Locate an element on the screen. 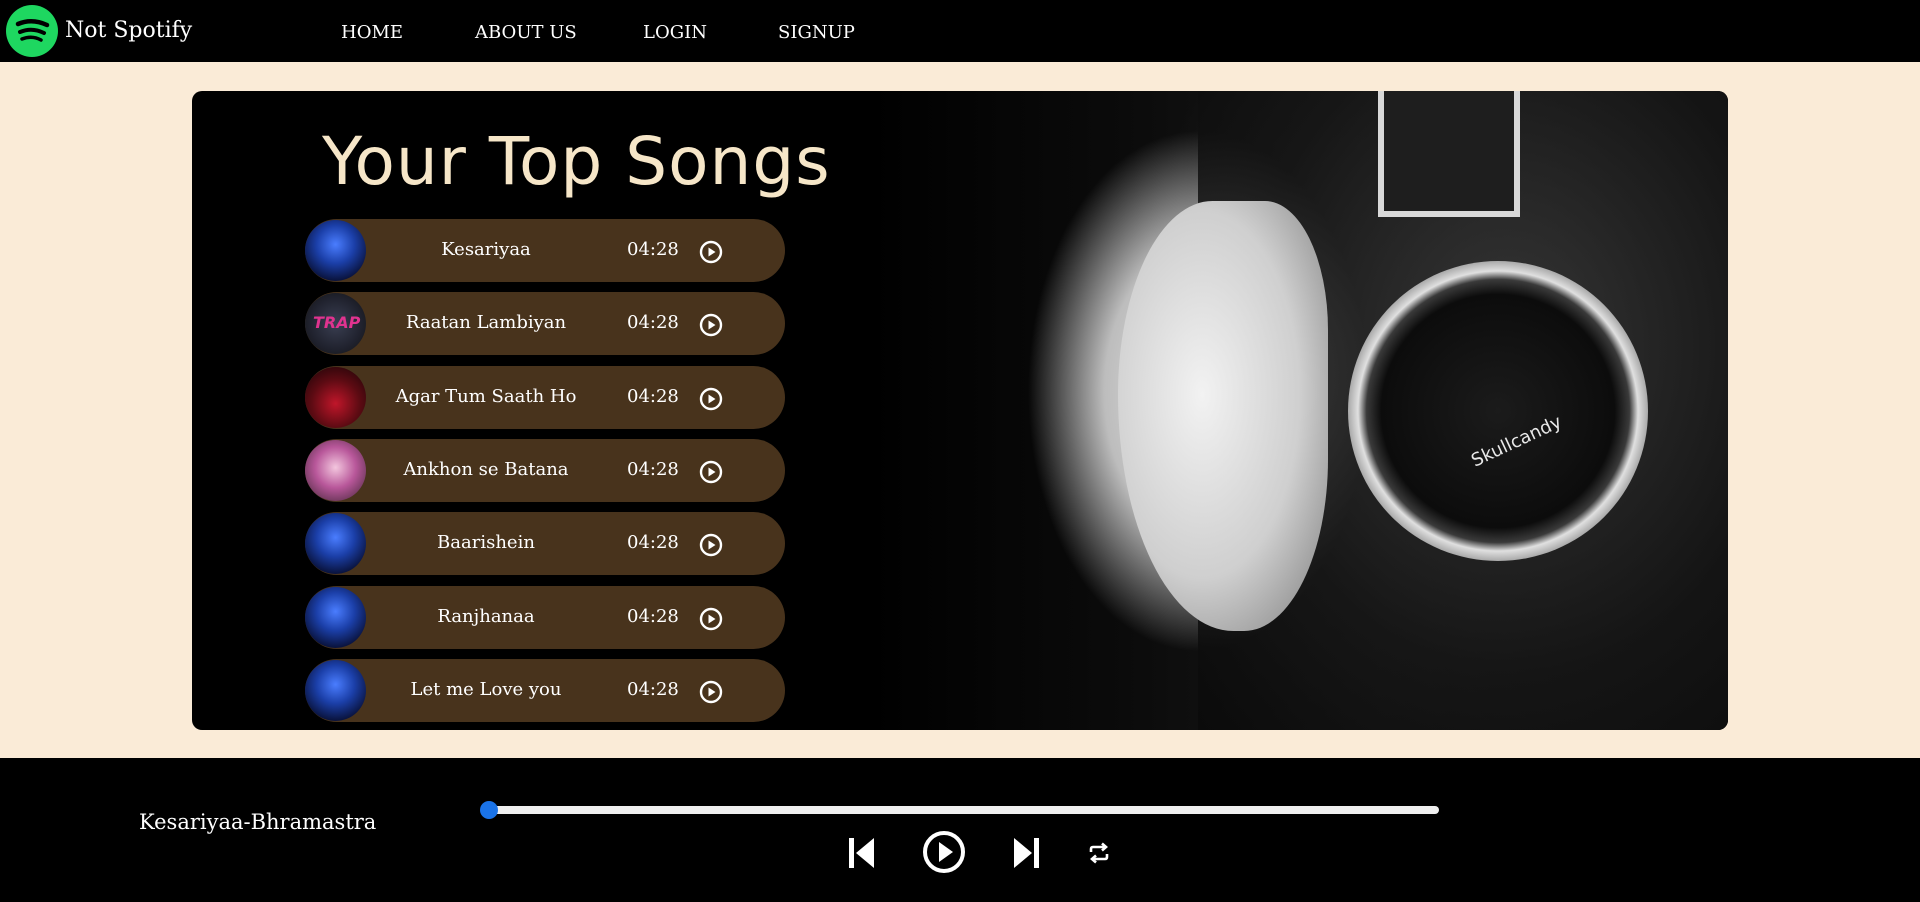 The width and height of the screenshot is (1920, 902). nav-about-link: ABOUT US is located at coordinates (526, 32).